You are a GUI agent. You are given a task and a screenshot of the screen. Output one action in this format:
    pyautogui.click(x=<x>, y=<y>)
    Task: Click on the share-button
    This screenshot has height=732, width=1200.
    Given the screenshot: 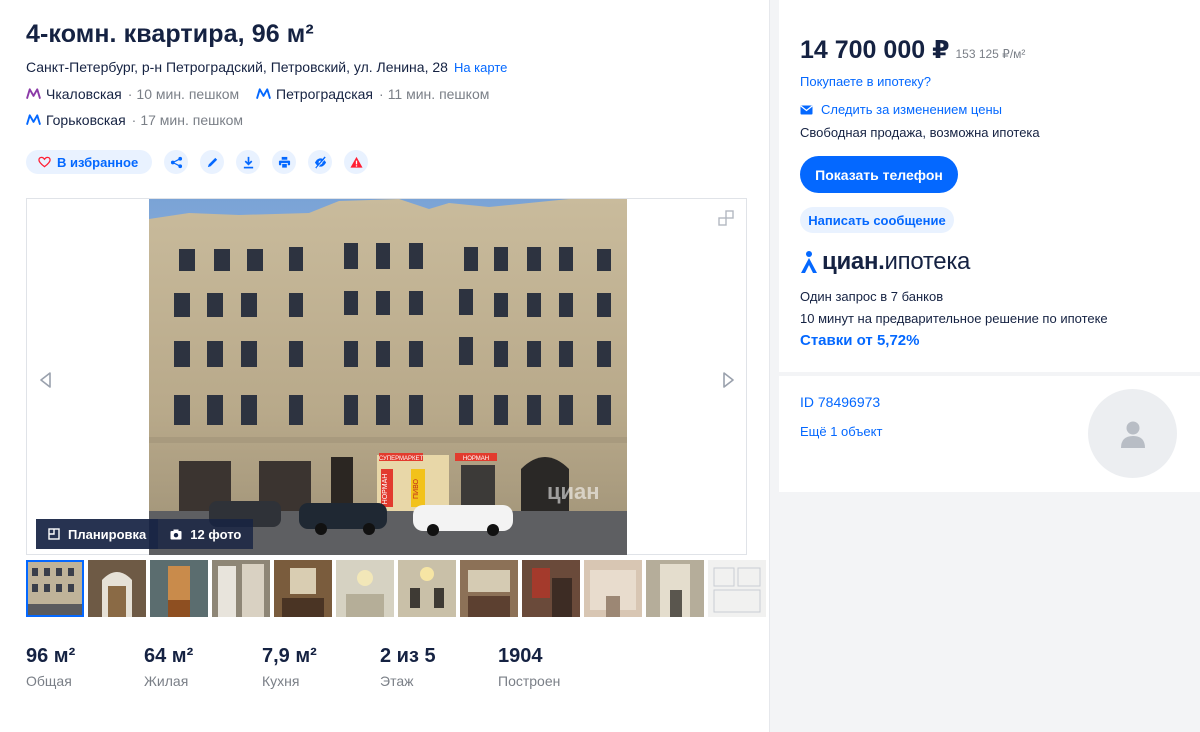 What is the action you would take?
    pyautogui.click(x=176, y=162)
    